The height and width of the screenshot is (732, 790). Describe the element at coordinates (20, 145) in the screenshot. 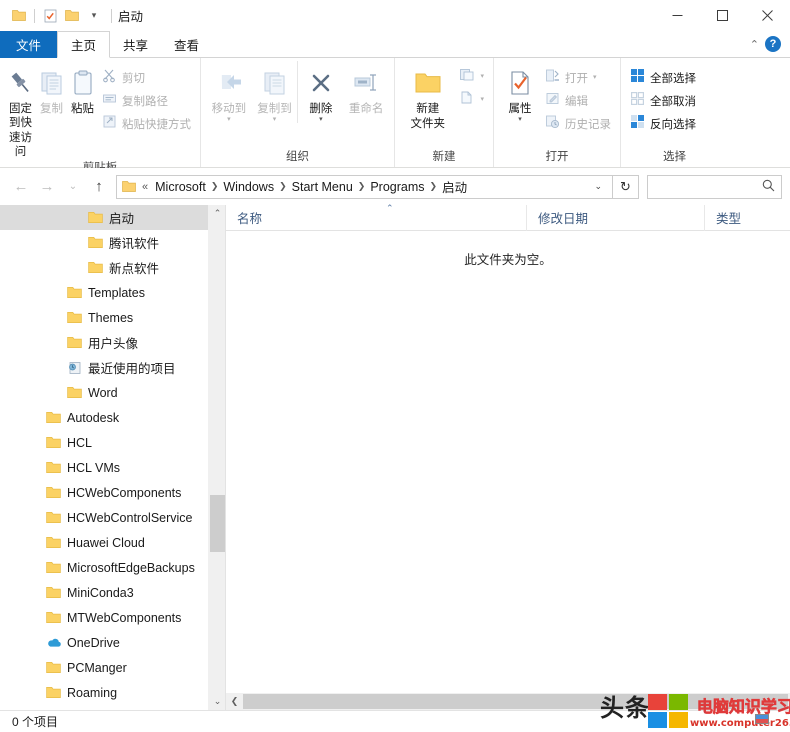

I see `pin-label-line2: 速访问` at that location.